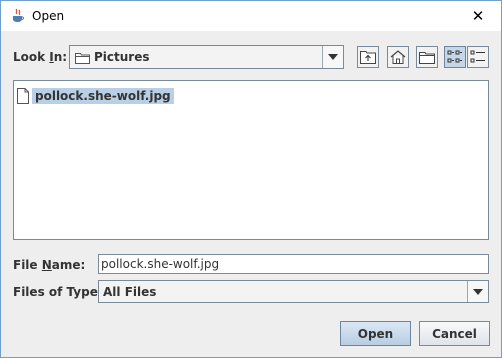  I want to click on home-button, so click(398, 57).